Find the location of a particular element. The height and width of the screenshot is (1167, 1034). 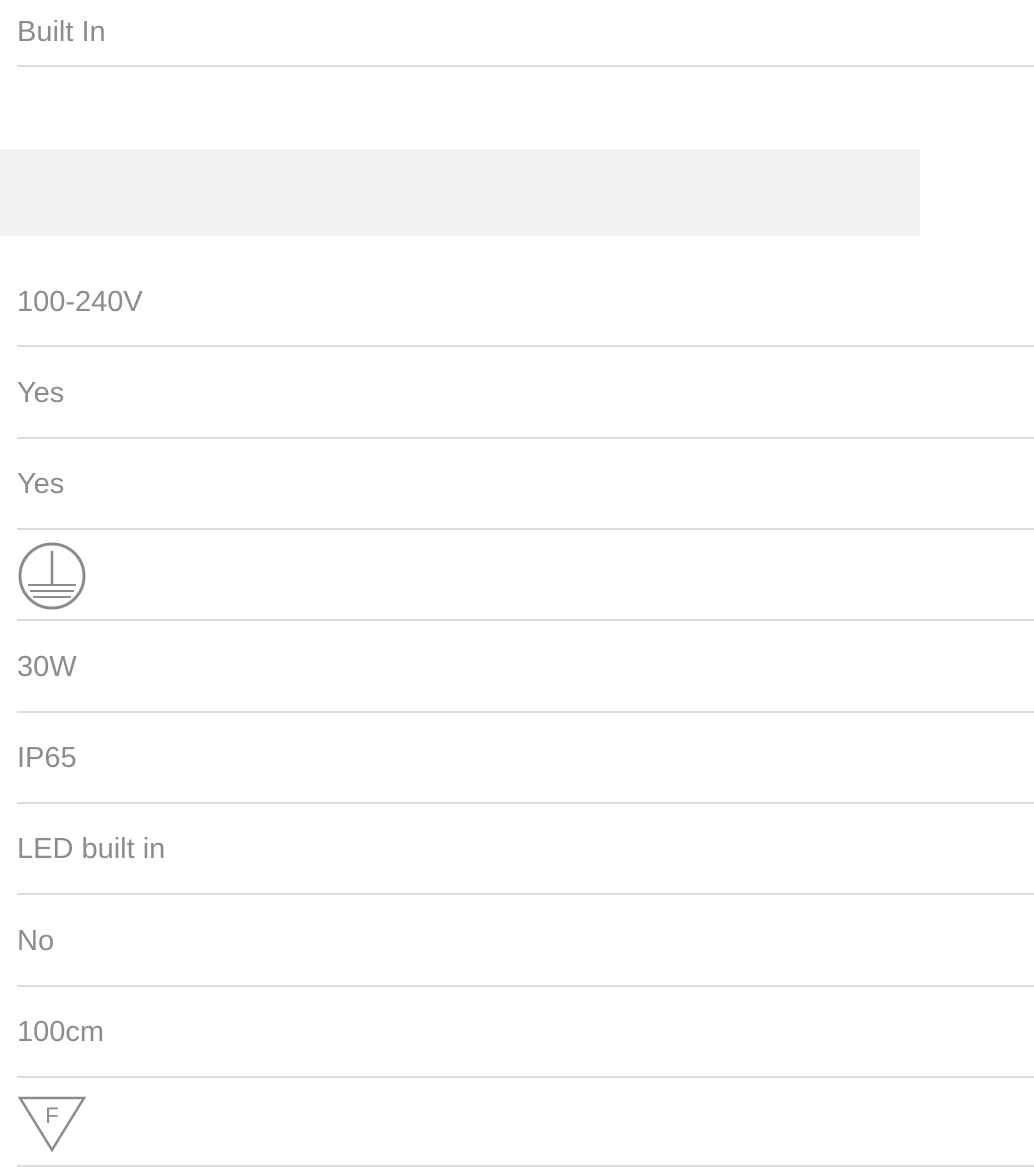

spec-row-voltage: 100-240V is located at coordinates (525, 303).